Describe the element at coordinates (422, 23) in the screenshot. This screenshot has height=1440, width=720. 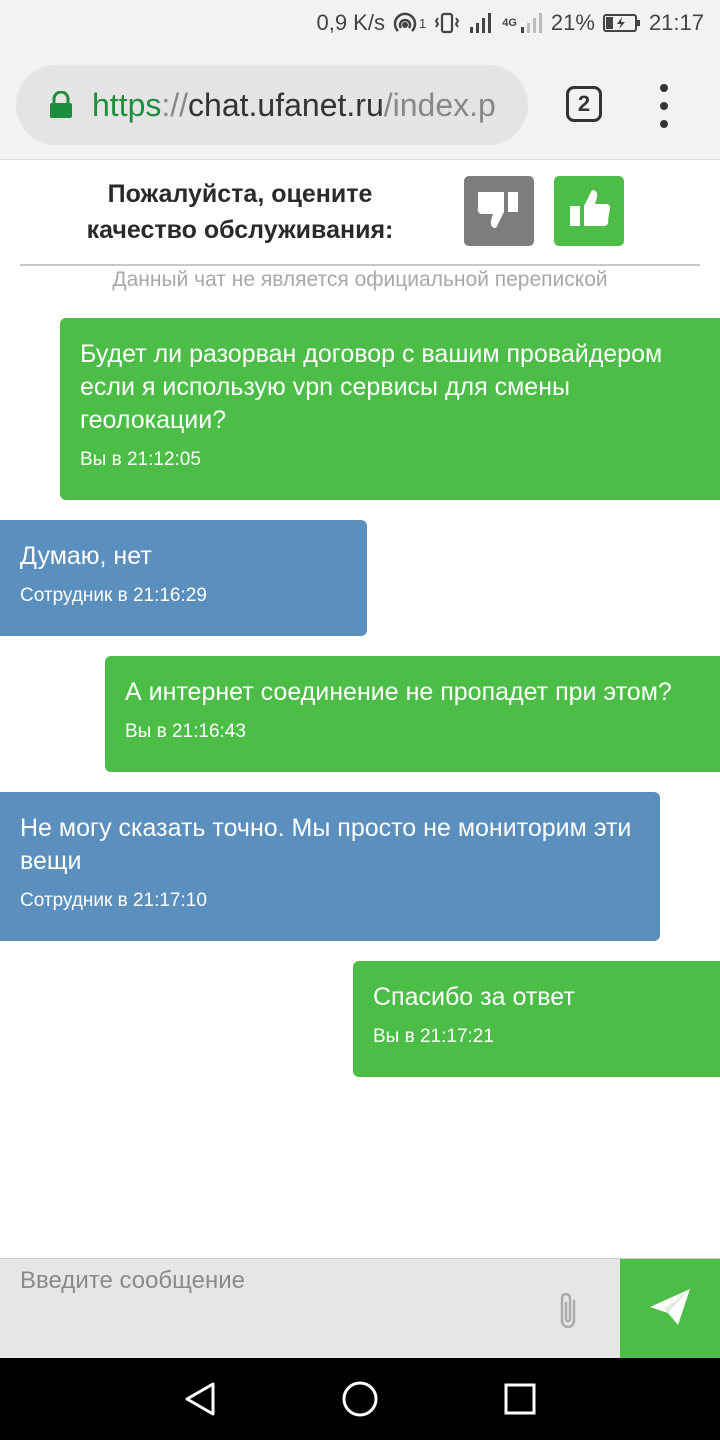
I see `hotspot-badge: 1` at that location.